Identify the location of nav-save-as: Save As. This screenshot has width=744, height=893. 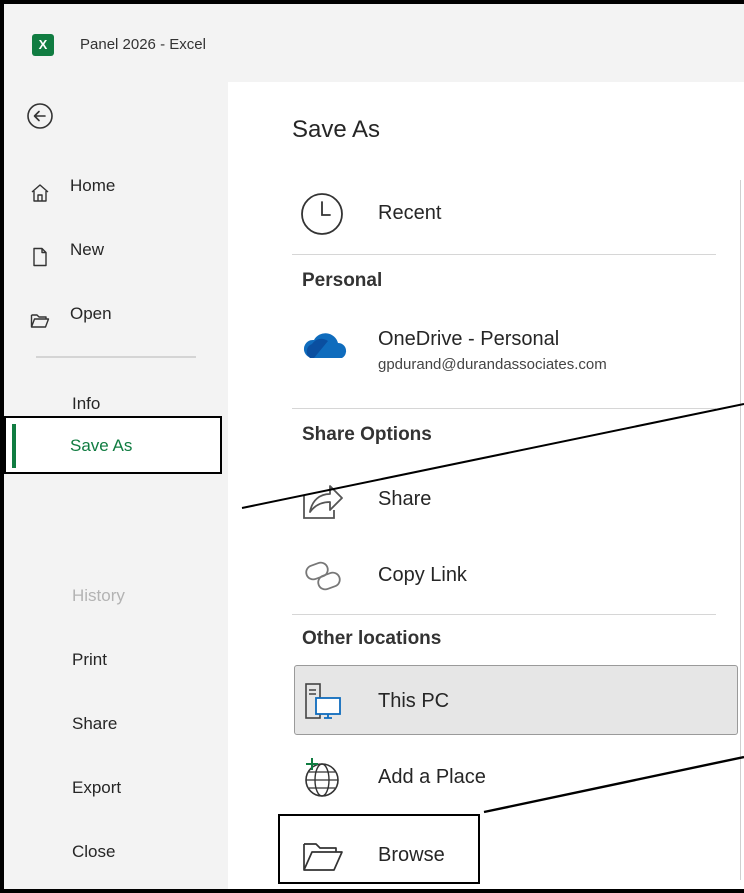
(113, 445).